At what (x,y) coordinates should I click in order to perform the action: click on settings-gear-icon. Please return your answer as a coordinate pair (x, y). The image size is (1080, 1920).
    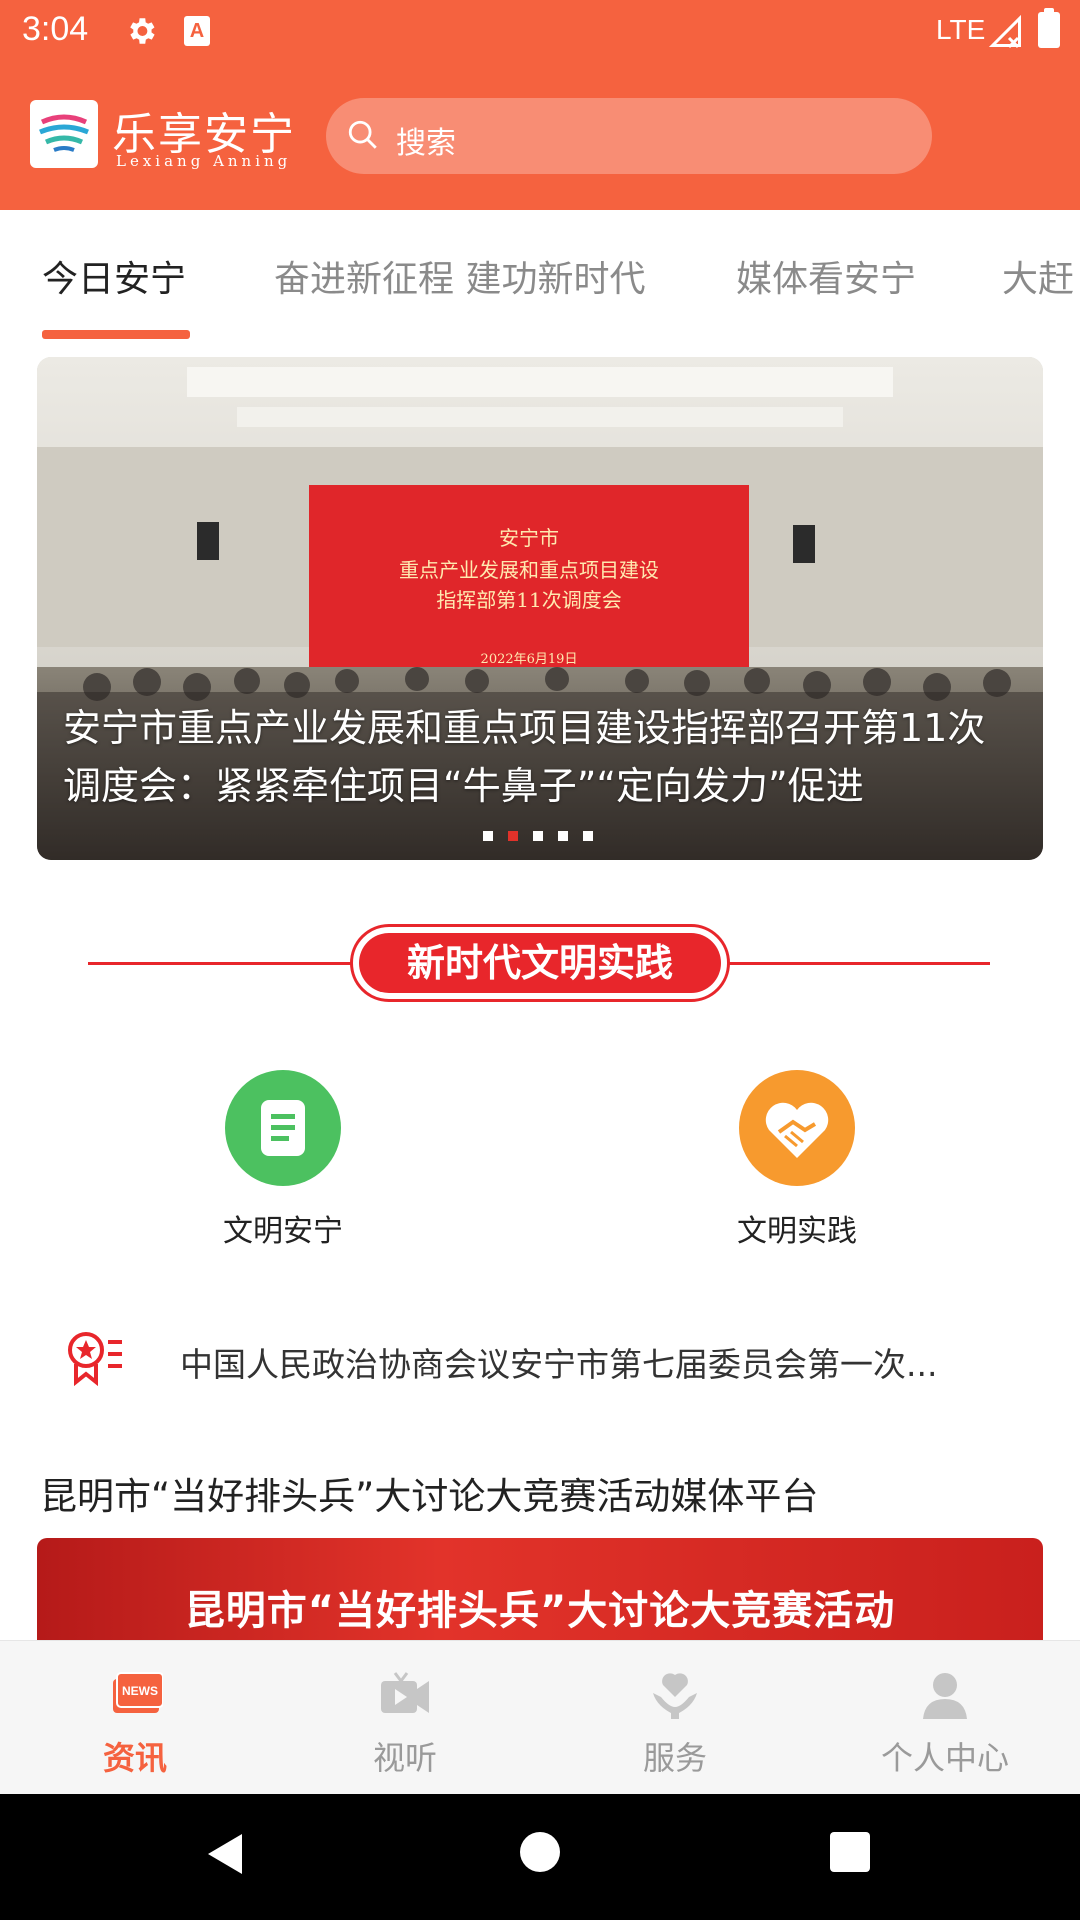
    Looking at the image, I should click on (142, 31).